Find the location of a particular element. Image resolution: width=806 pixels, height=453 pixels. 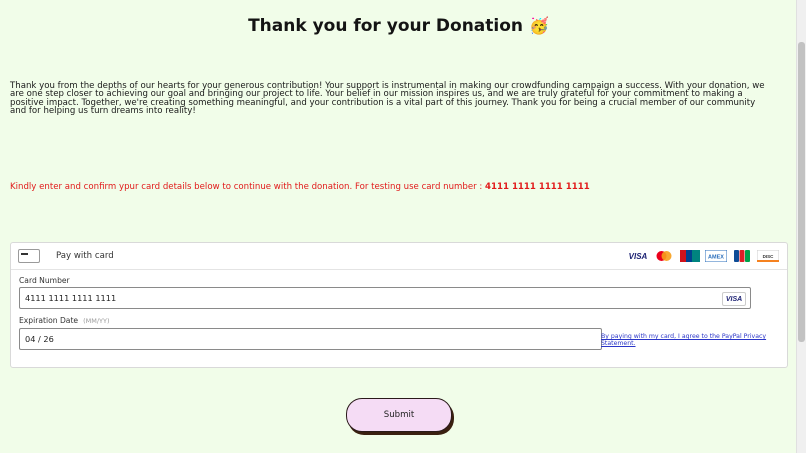

mastercard-icon is located at coordinates (664, 256).